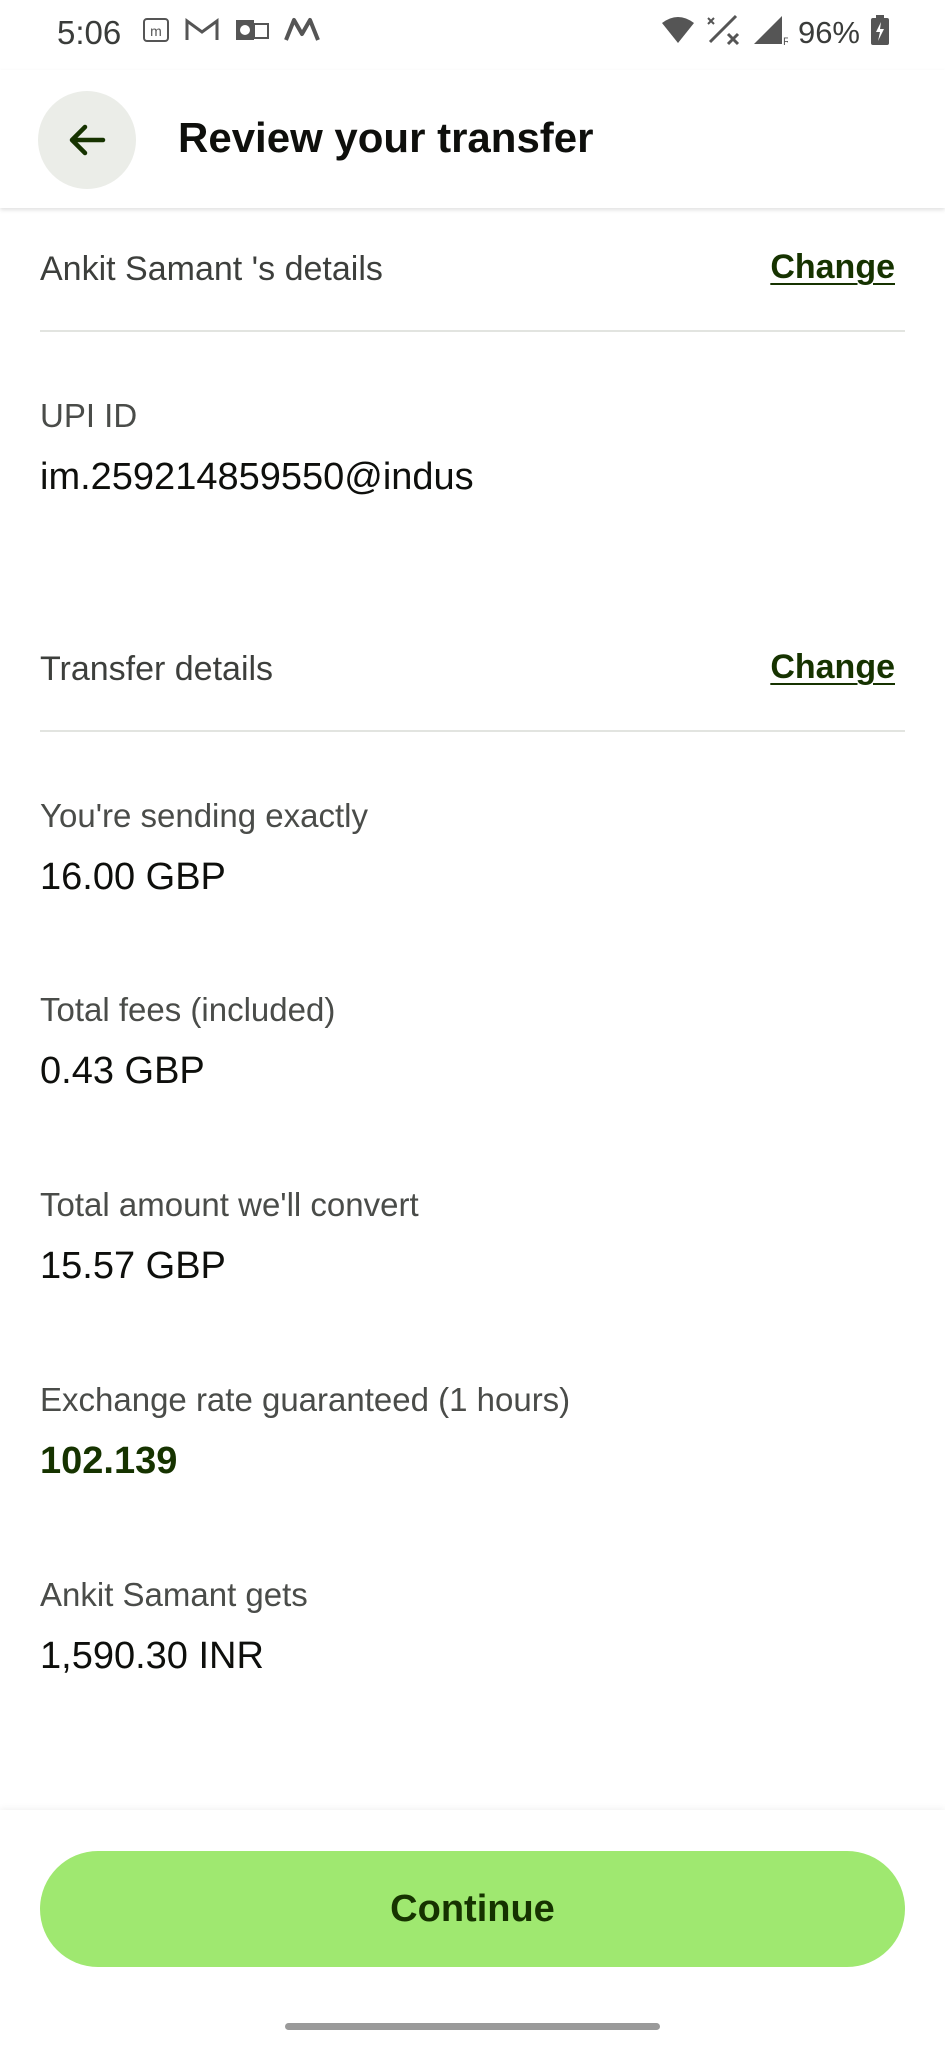  Describe the element at coordinates (109, 1461) in the screenshot. I see `exchange-rate-value: 102.139` at that location.